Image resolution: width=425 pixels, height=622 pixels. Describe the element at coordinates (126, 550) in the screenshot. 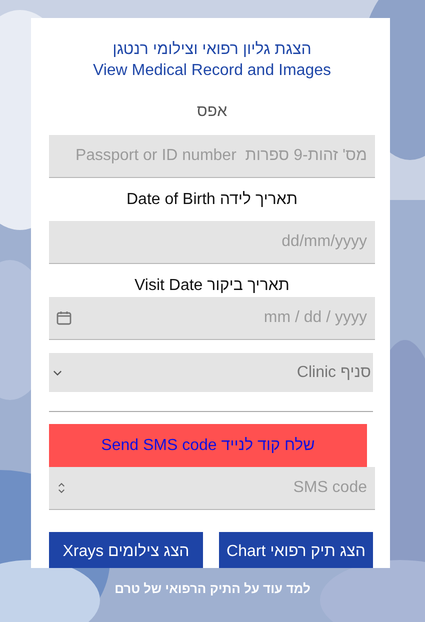

I see `action-button: הצג צילומים Xrays` at that location.